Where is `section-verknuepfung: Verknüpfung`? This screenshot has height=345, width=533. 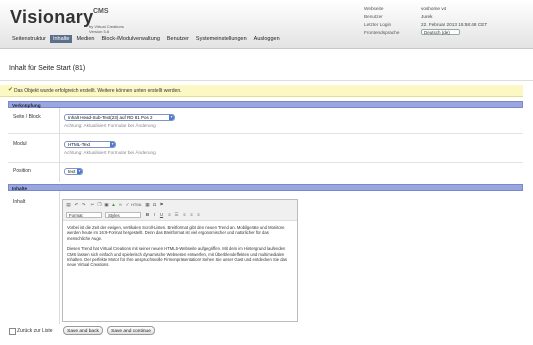
section-verknuepfung: Verknüpfung is located at coordinates (265, 104).